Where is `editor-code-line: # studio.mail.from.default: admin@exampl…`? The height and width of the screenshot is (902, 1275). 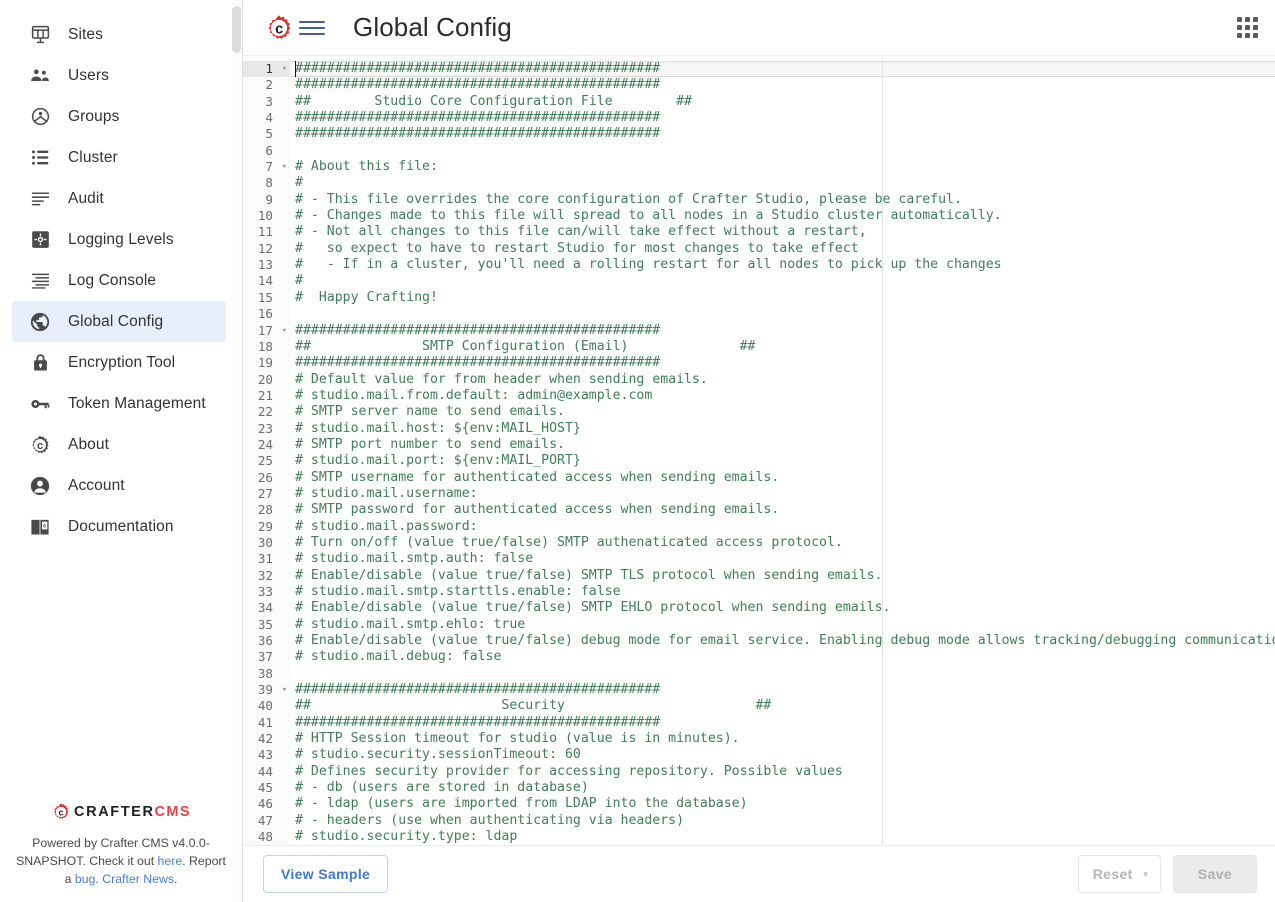 editor-code-line: # studio.mail.from.default: admin@exampl… is located at coordinates (782, 396).